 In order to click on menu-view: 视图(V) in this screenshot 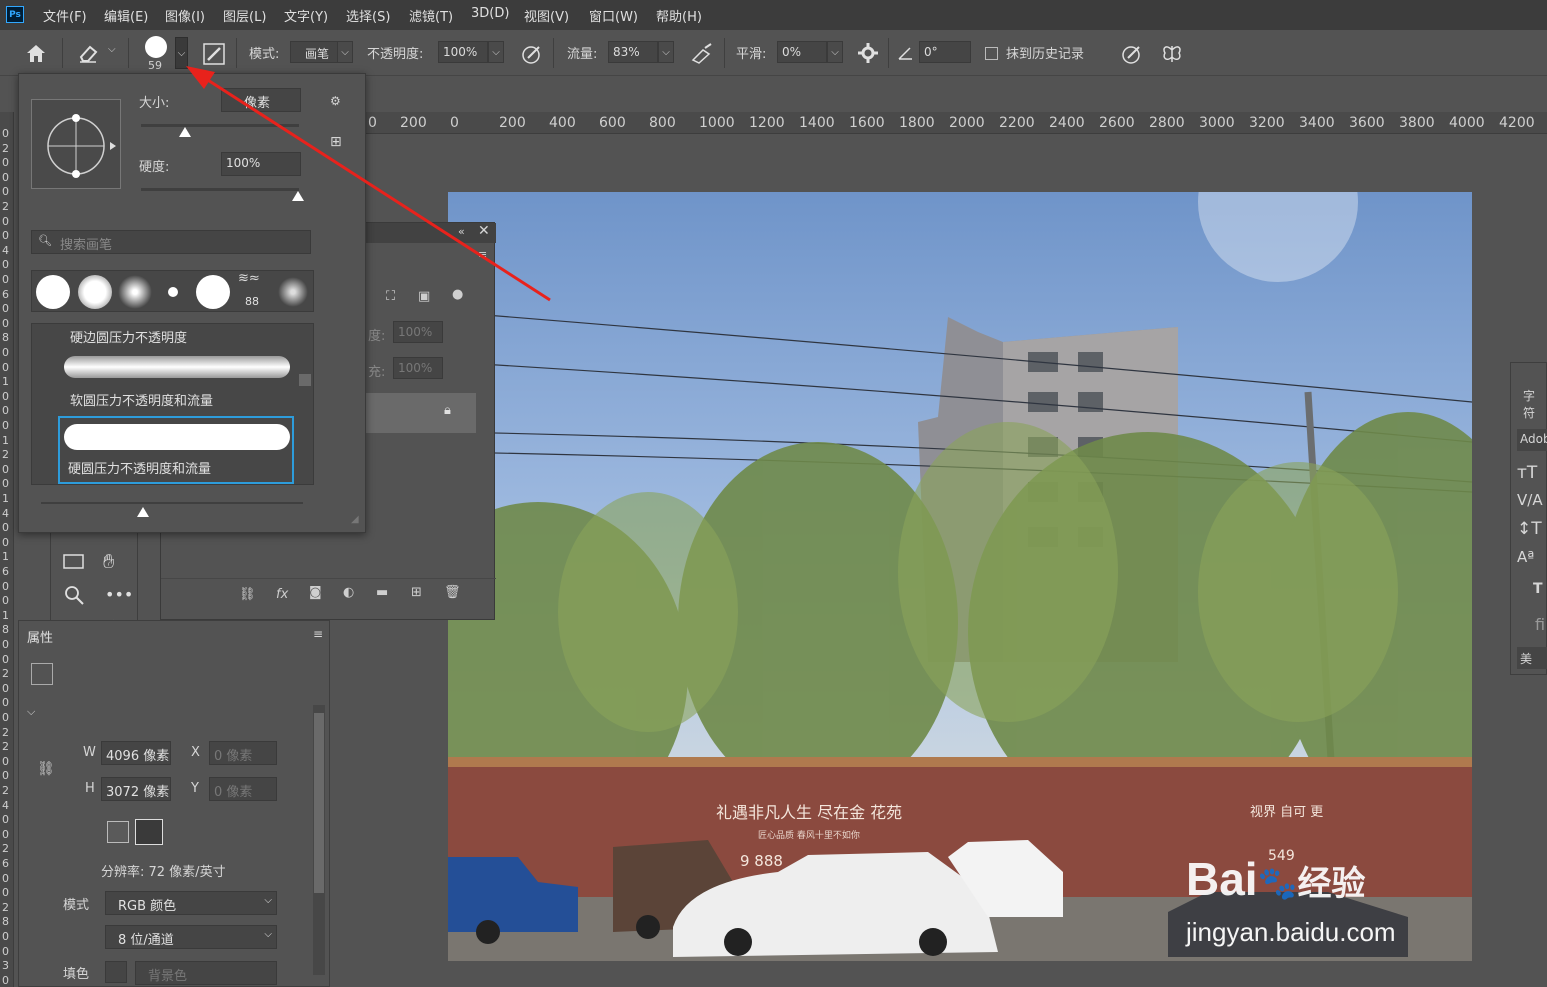, I will do `click(546, 15)`.